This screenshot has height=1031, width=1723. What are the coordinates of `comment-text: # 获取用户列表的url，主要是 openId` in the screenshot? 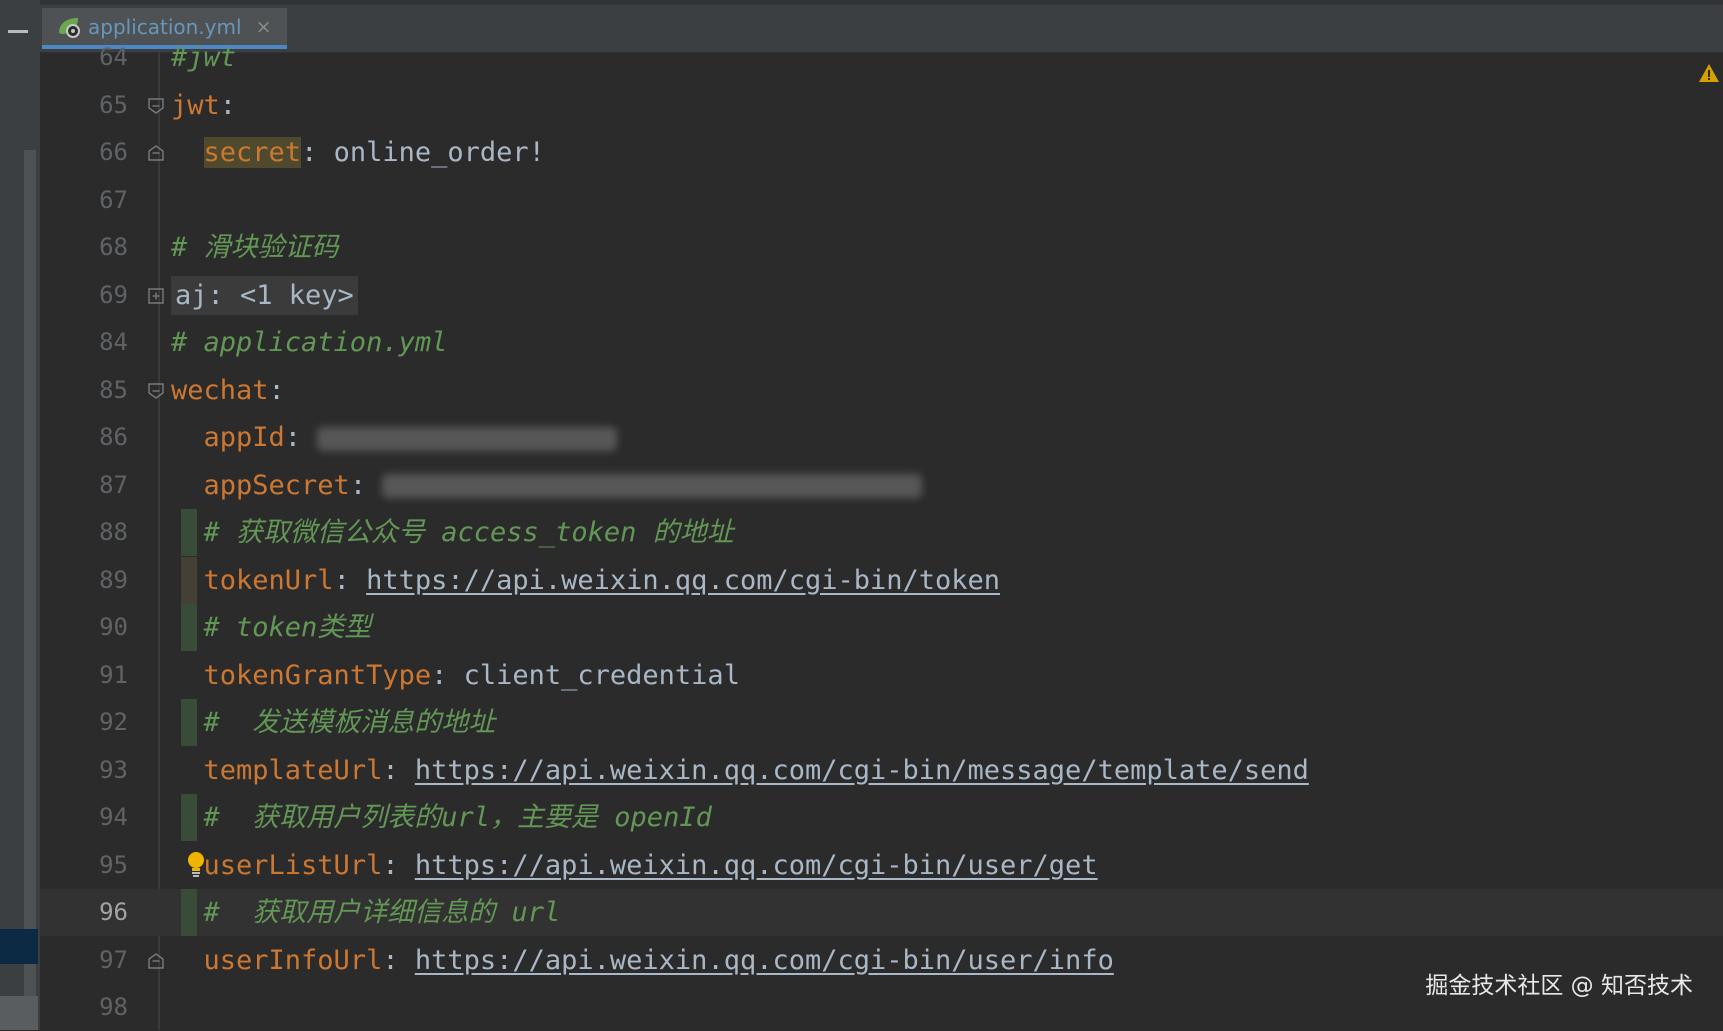 It's located at (441, 817).